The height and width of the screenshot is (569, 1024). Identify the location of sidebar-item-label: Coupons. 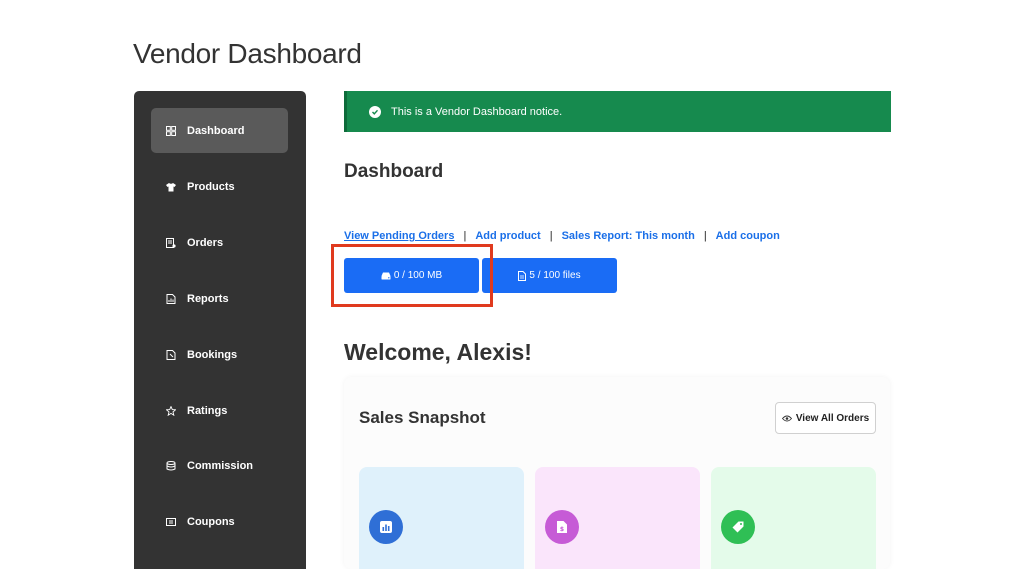
(211, 521).